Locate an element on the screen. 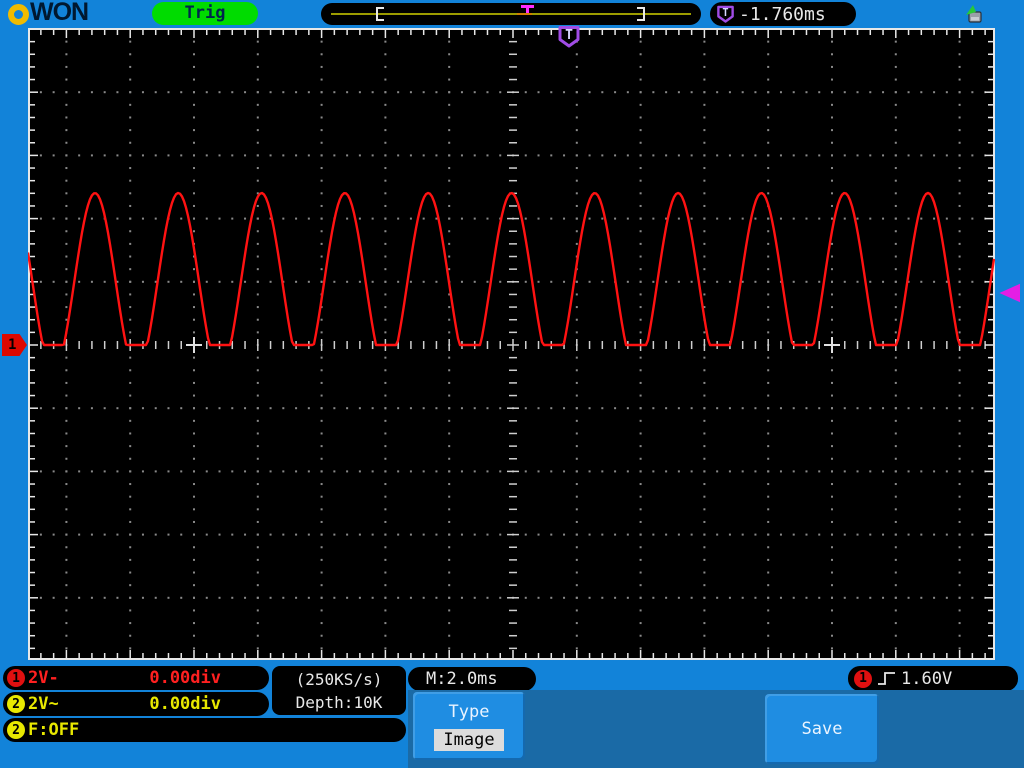  timebase-readout: M:2.0ms is located at coordinates (472, 679).